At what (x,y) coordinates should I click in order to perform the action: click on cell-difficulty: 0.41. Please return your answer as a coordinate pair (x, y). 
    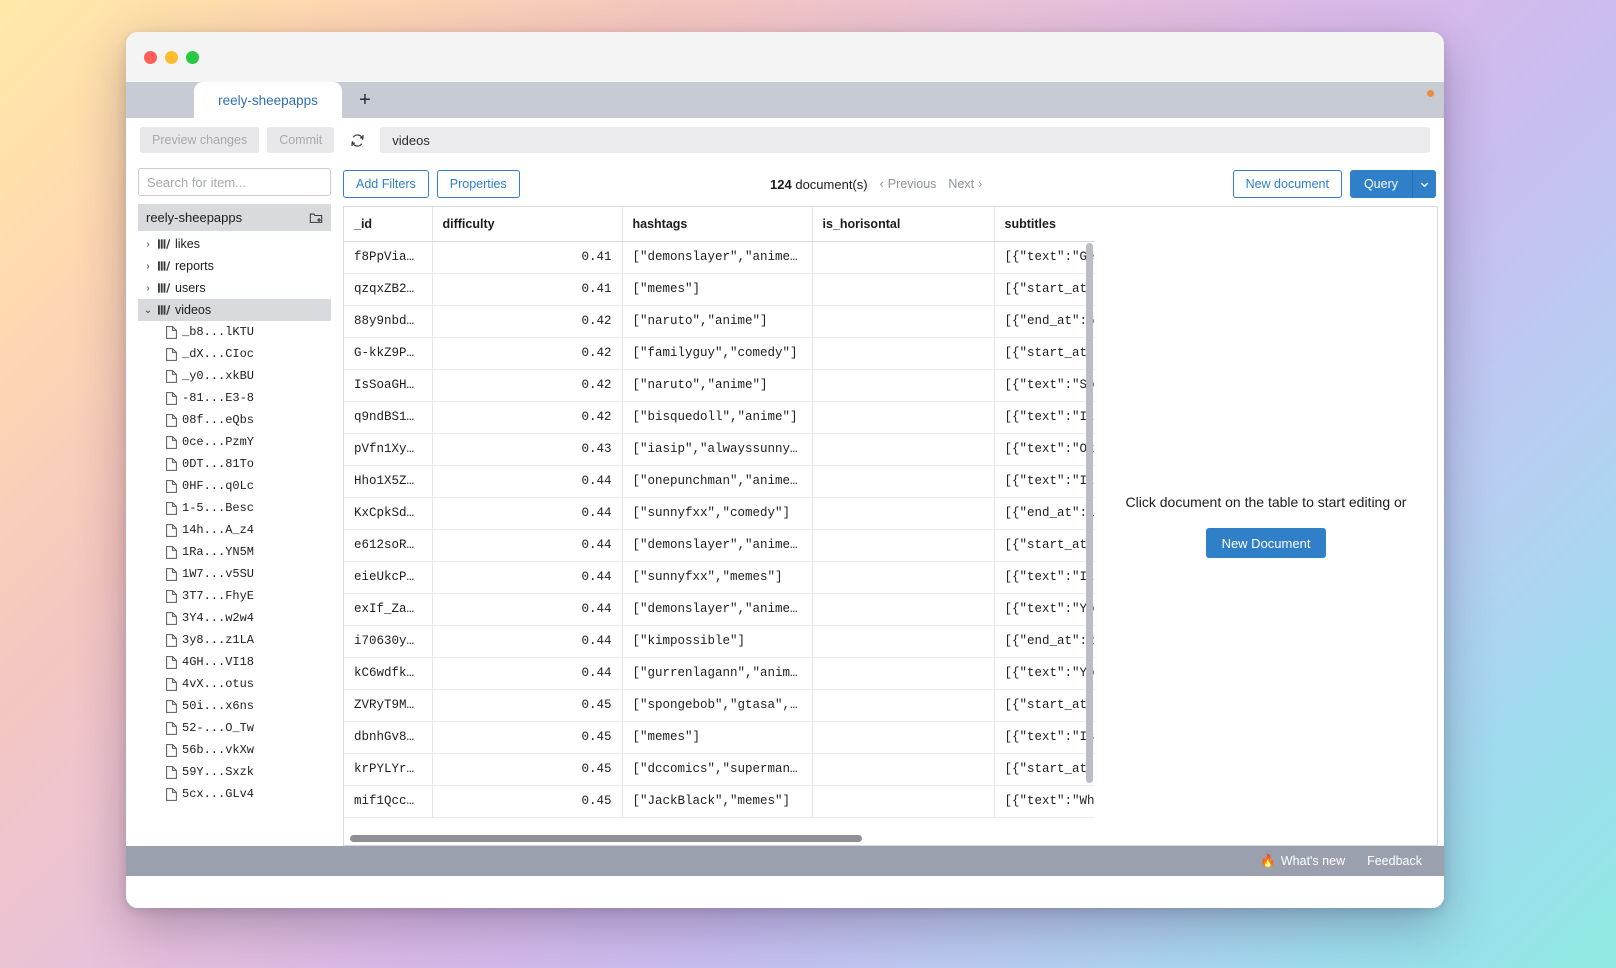
    Looking at the image, I should click on (527, 289).